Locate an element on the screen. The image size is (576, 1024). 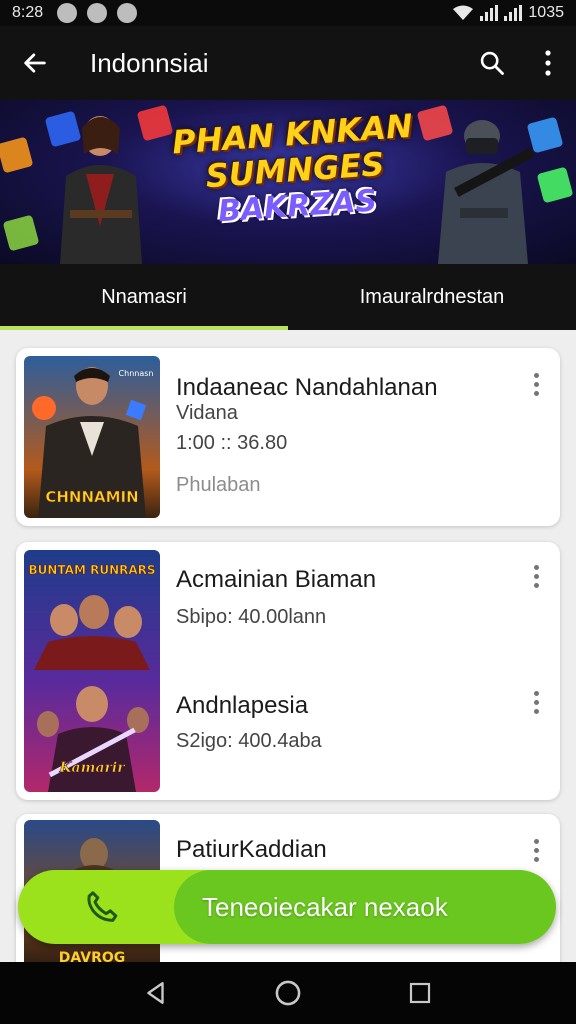
more-vert-icon is located at coordinates (548, 63).